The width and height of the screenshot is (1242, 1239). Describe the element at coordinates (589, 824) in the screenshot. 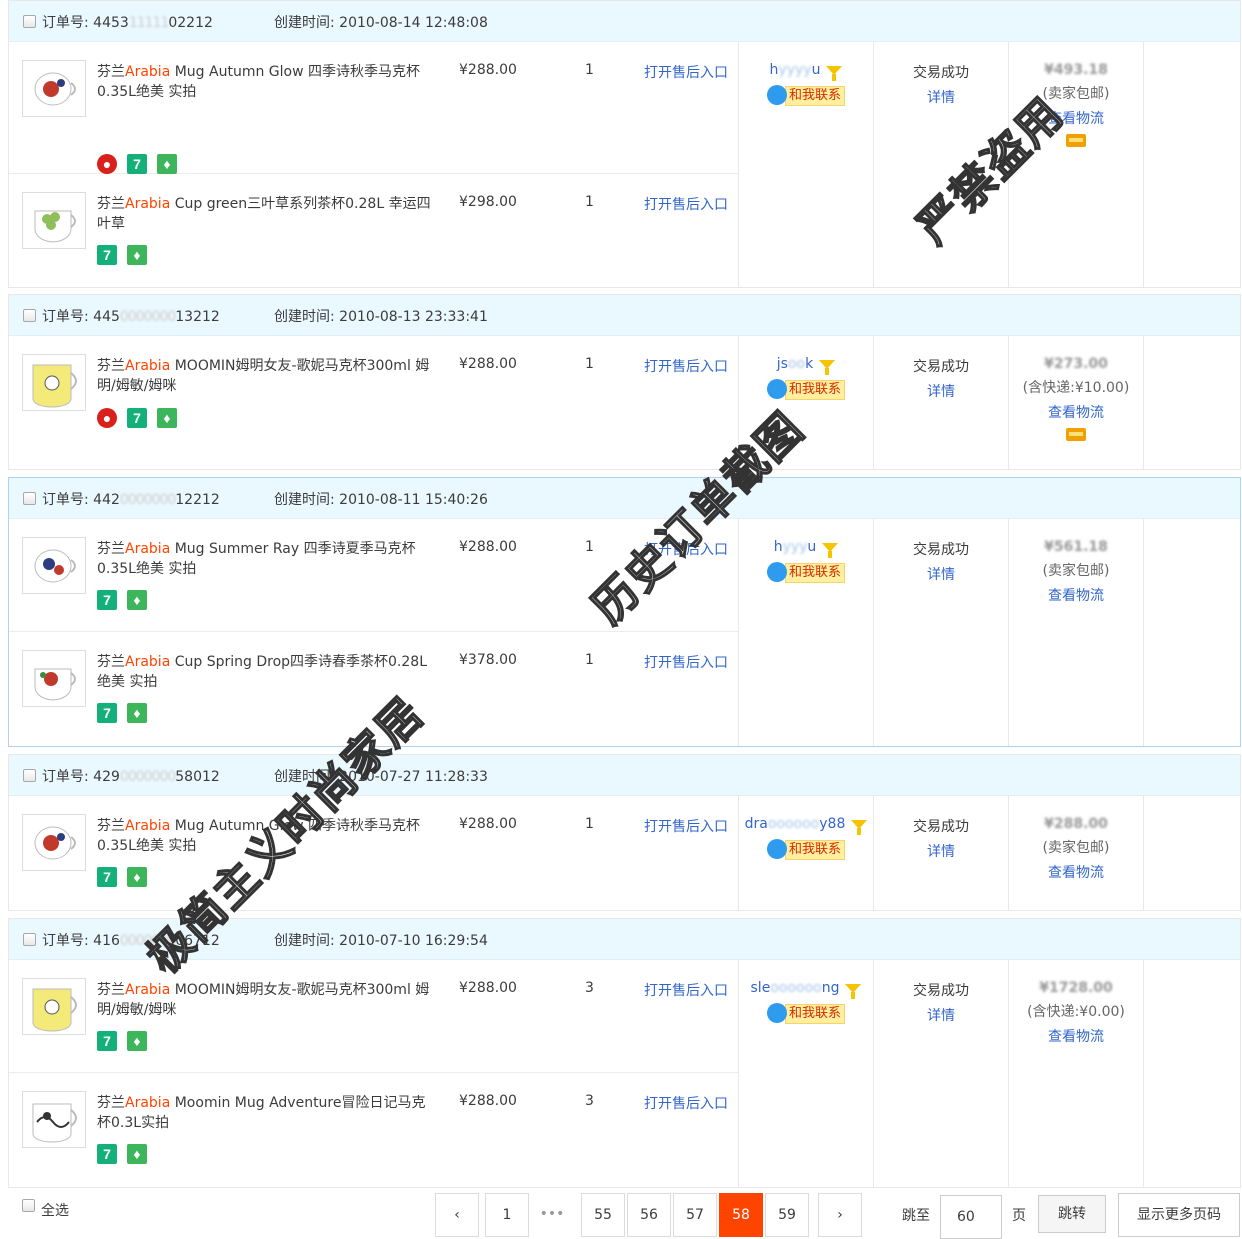

I see `item-quantity: 1` at that location.